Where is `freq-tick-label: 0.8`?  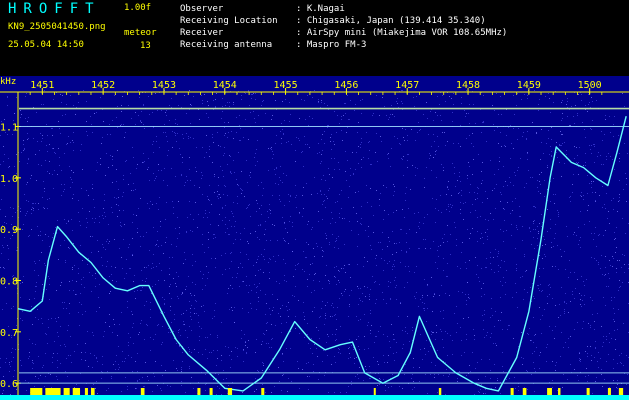
freq-tick-label: 0.8 is located at coordinates (9, 282).